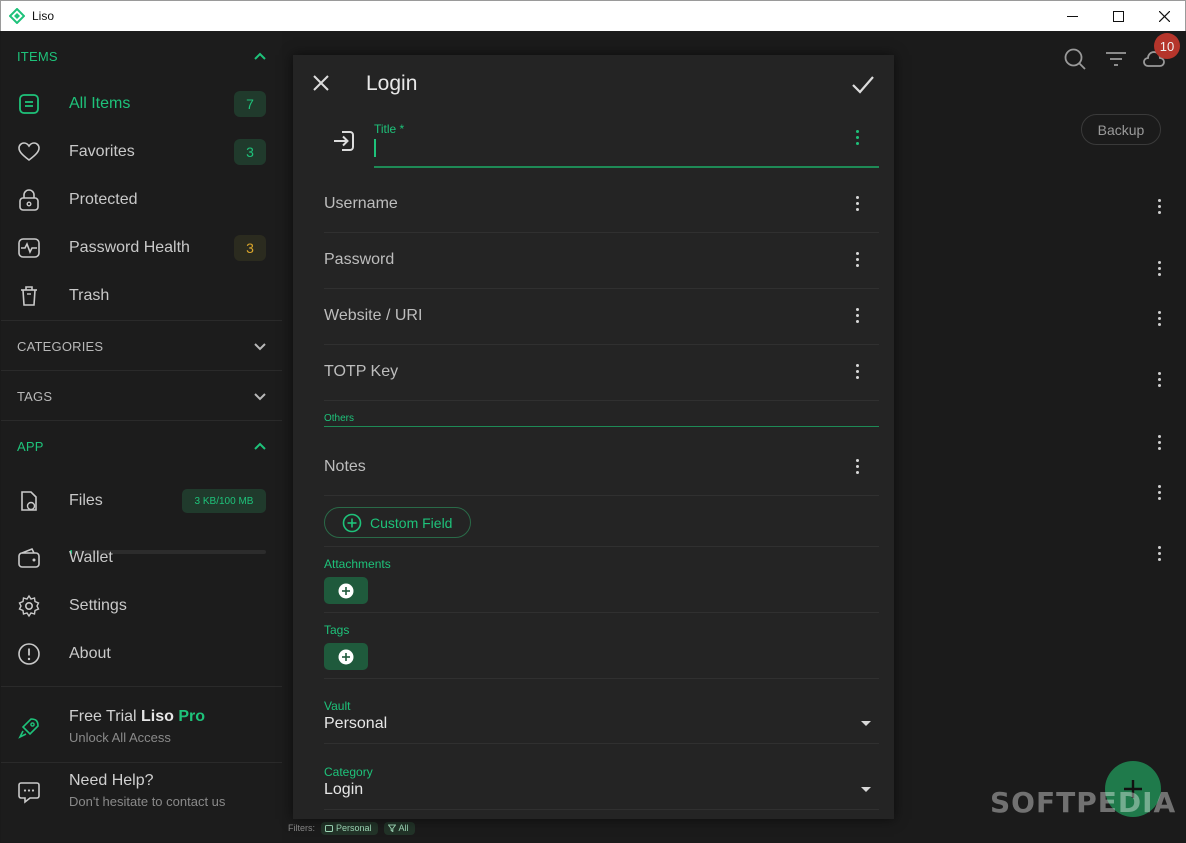  I want to click on username-field: Username, so click(601, 205).